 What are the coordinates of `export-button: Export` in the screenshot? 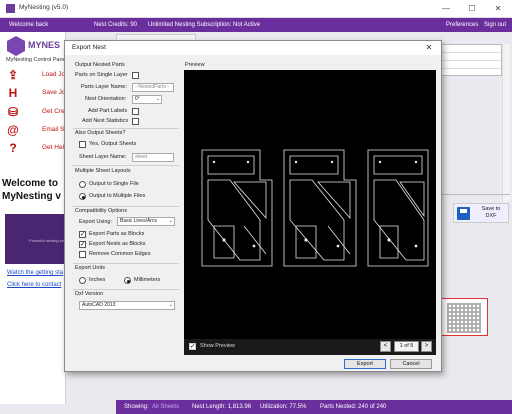 It's located at (365, 364).